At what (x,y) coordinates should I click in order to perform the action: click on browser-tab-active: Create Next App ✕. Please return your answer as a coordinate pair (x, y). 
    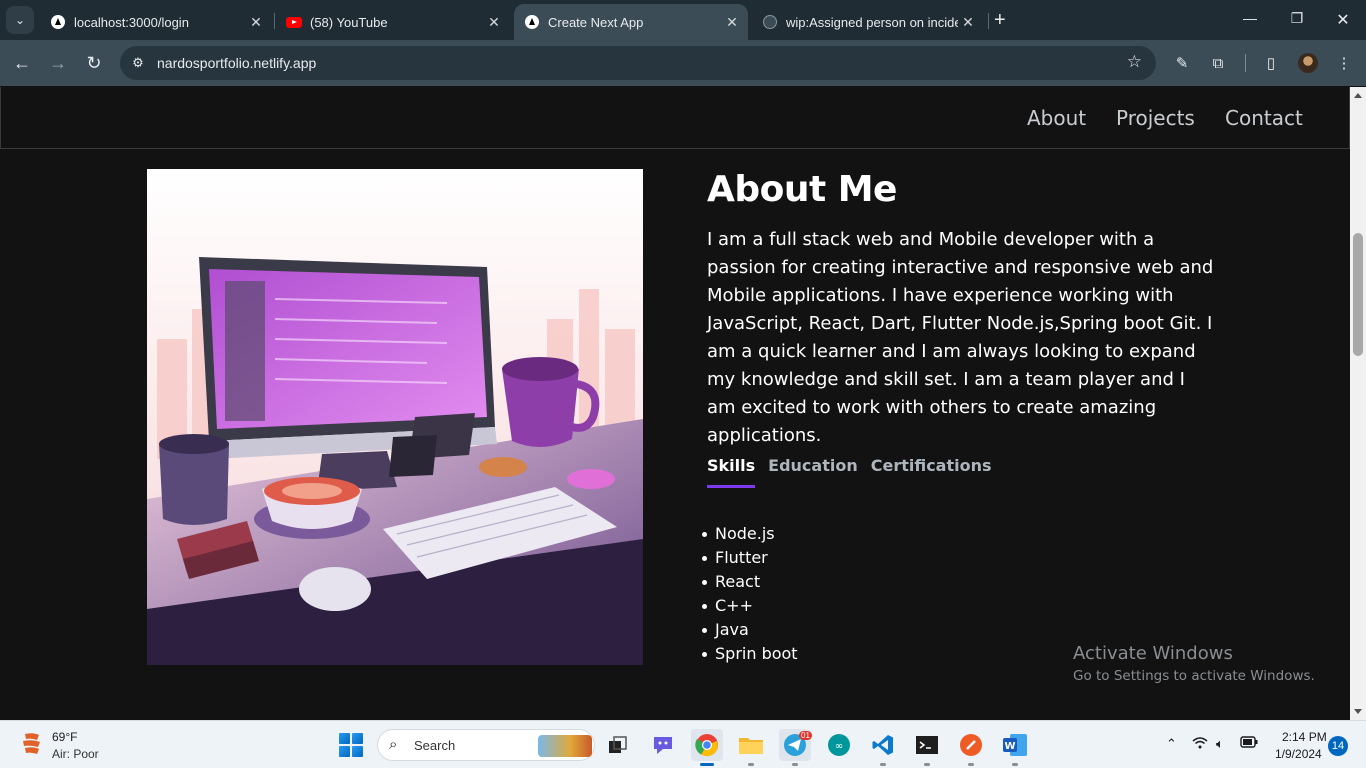
    Looking at the image, I should click on (631, 22).